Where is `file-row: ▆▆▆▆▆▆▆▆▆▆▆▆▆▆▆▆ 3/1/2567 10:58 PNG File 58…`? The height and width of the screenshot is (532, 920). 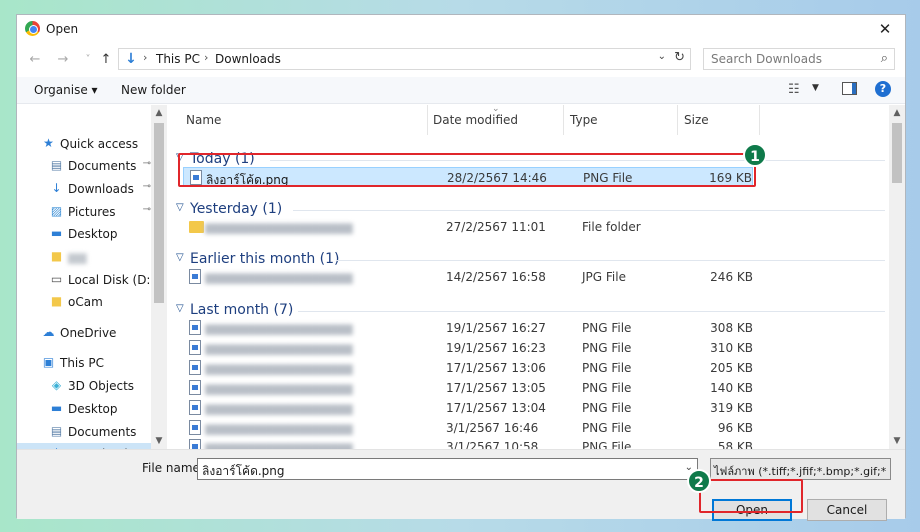 file-row: ▆▆▆▆▆▆▆▆▆▆▆▆▆▆▆▆ 3/1/2567 10:58 PNG File 58… is located at coordinates (468, 443).